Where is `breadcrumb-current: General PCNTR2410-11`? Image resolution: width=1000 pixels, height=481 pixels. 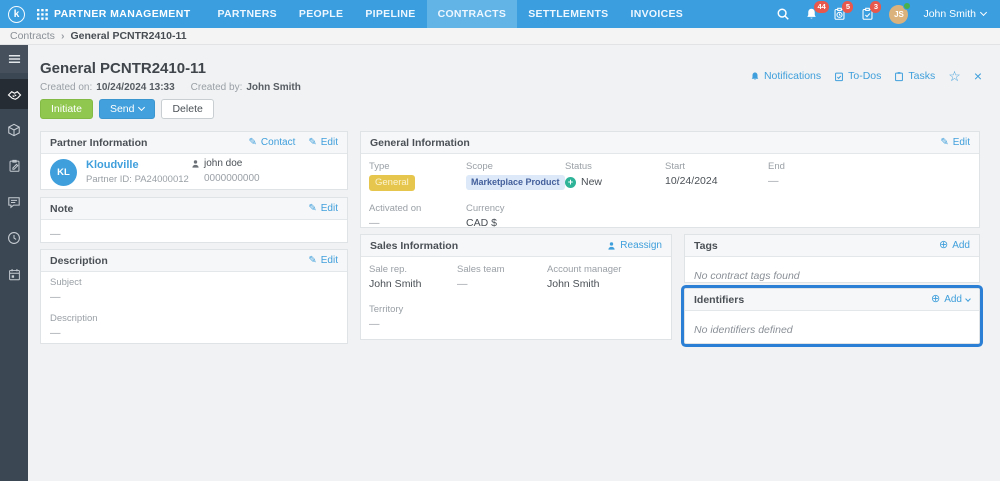 breadcrumb-current: General PCNTR2410-11 is located at coordinates (128, 36).